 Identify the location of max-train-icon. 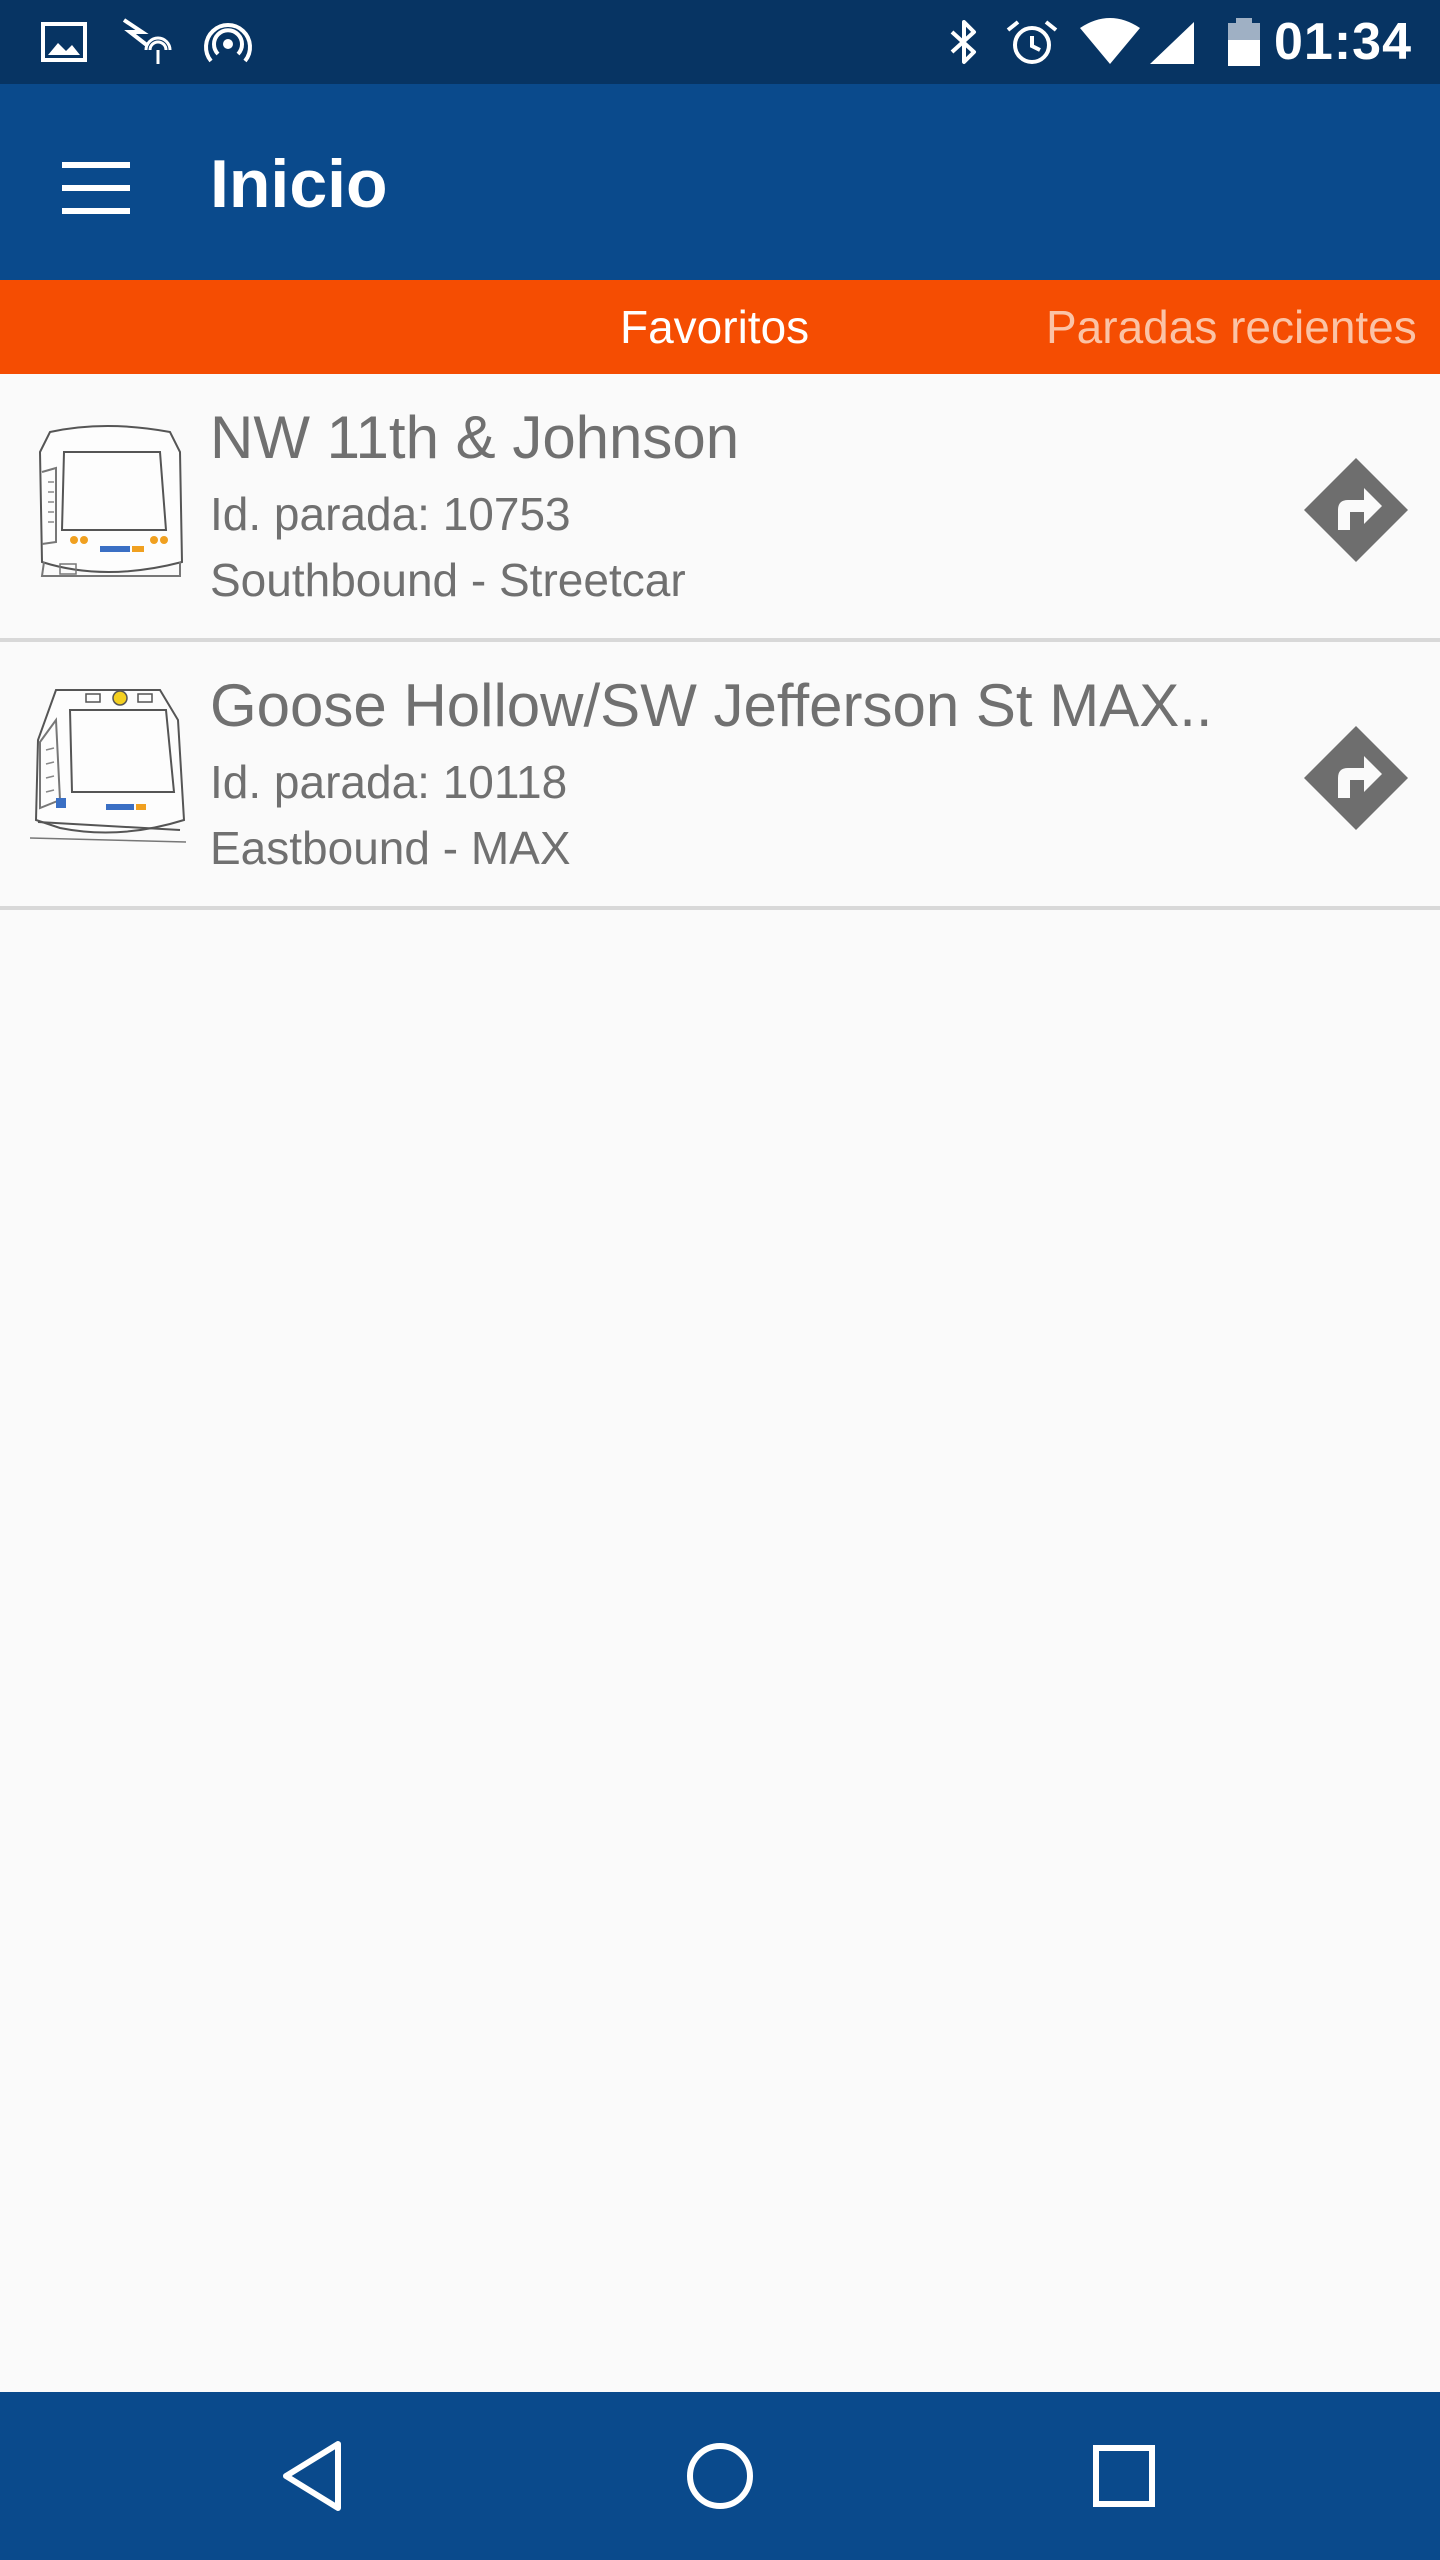
(108, 766).